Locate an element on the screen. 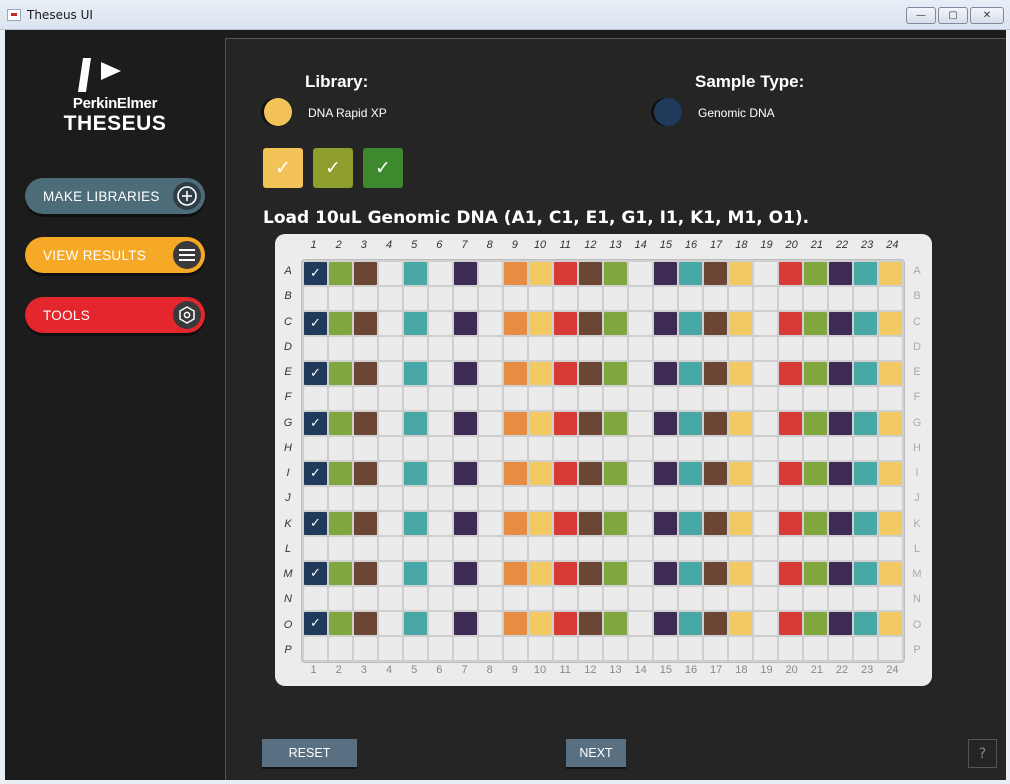 The width and height of the screenshot is (1010, 784). well-D20 is located at coordinates (790, 348).